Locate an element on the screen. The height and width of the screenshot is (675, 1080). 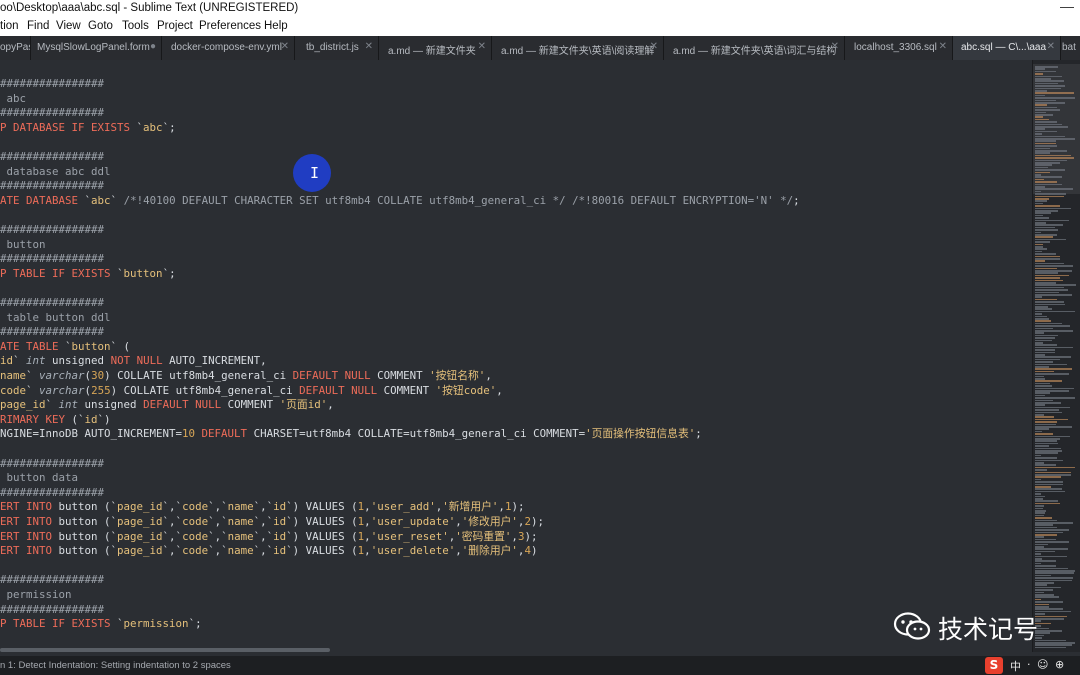
code-token: COMMENT is located at coordinates (250, 405).